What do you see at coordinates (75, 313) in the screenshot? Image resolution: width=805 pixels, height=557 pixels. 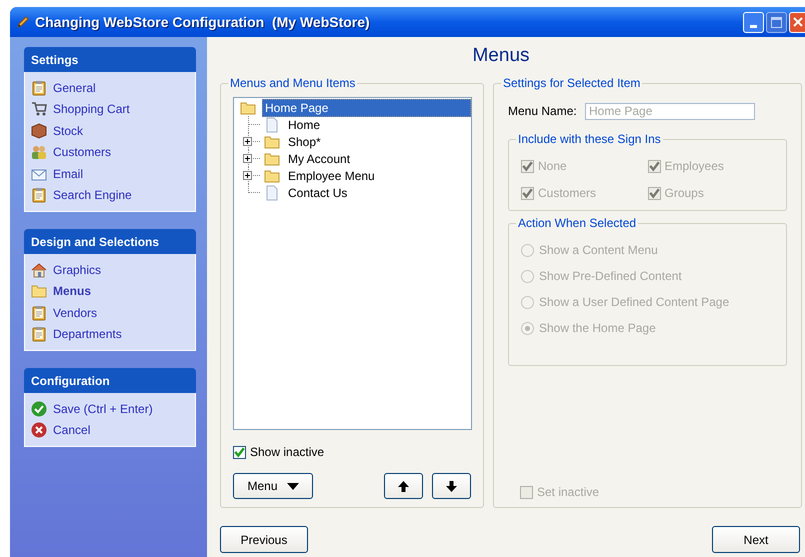 I see `sidebar-link: Vendors` at bounding box center [75, 313].